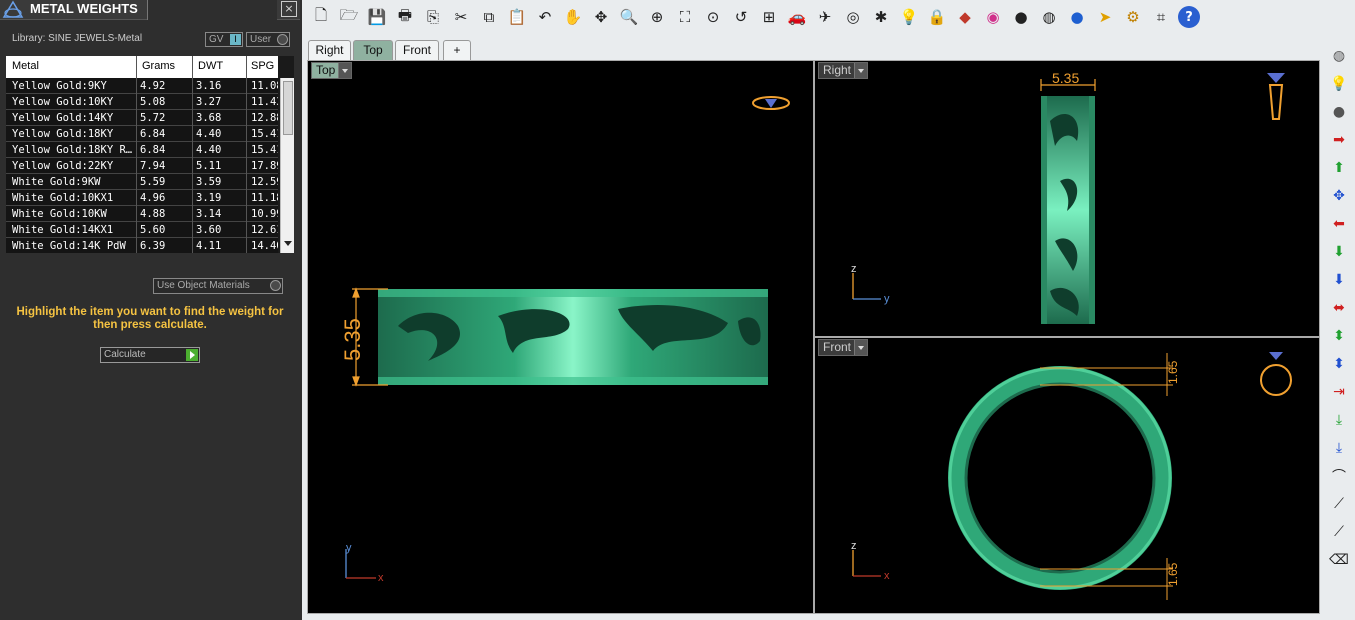 The width and height of the screenshot is (1355, 620). What do you see at coordinates (56, 182) in the screenshot?
I see `table-cell: White Gold:9KW` at bounding box center [56, 182].